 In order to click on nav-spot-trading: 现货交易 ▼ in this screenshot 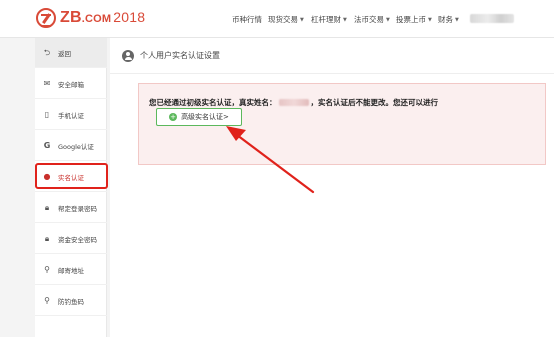, I will do `click(286, 19)`.